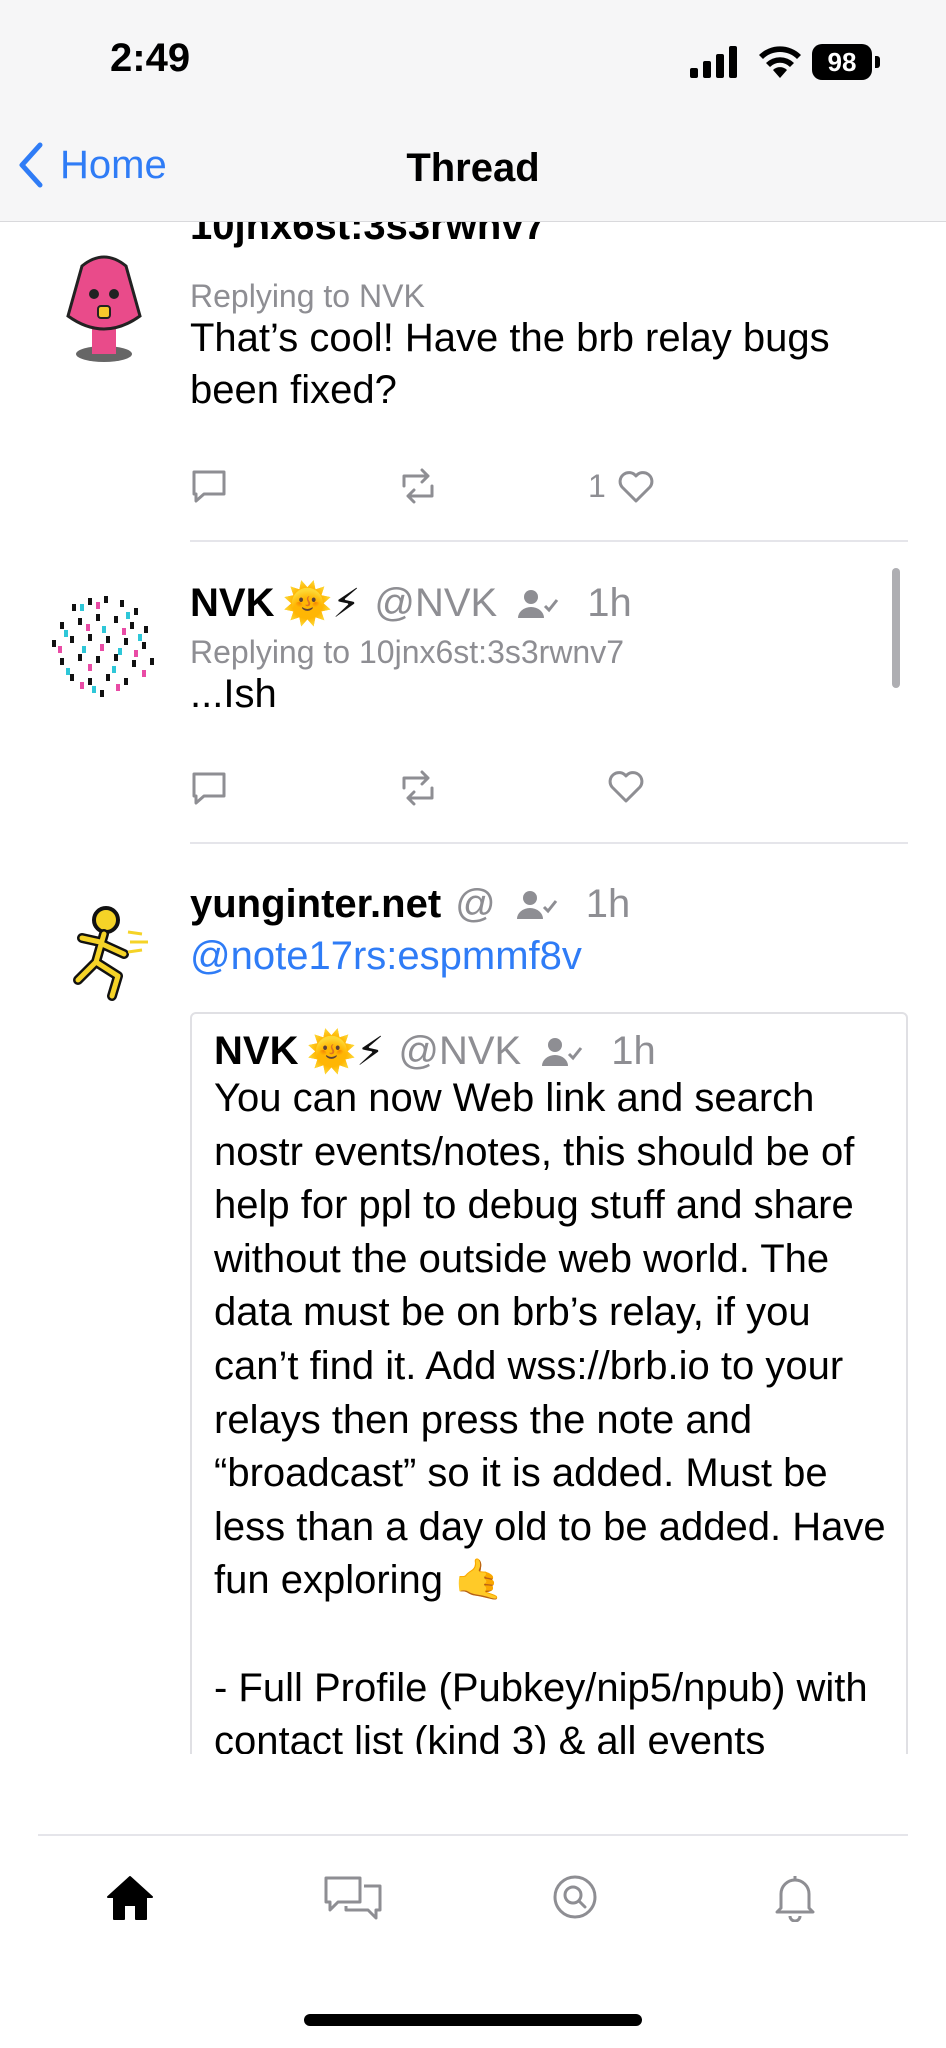 Image resolution: width=946 pixels, height=2048 pixels. What do you see at coordinates (842, 62) in the screenshot?
I see `battery-level: 98` at bounding box center [842, 62].